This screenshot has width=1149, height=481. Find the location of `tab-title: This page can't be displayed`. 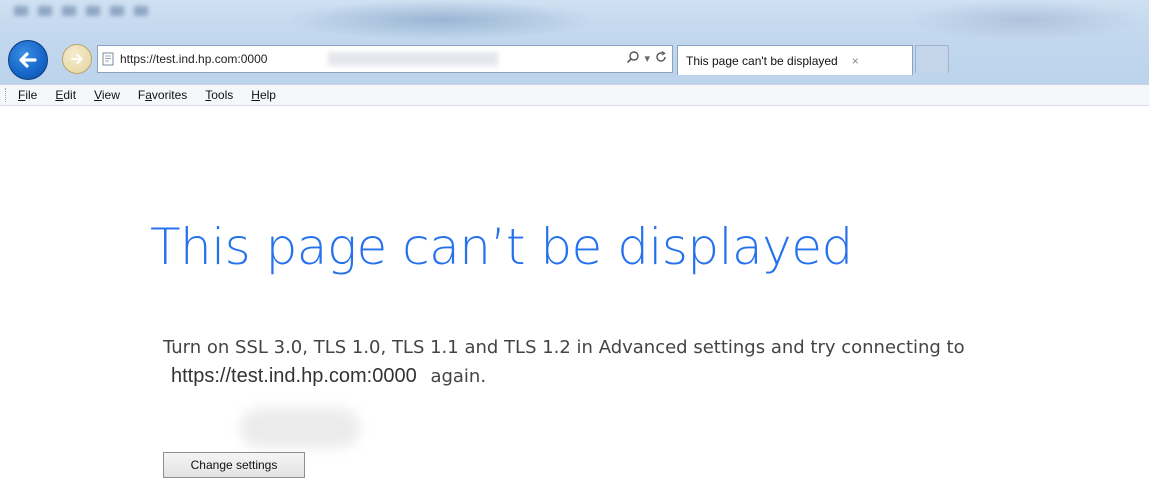

tab-title: This page can't be displayed is located at coordinates (762, 60).